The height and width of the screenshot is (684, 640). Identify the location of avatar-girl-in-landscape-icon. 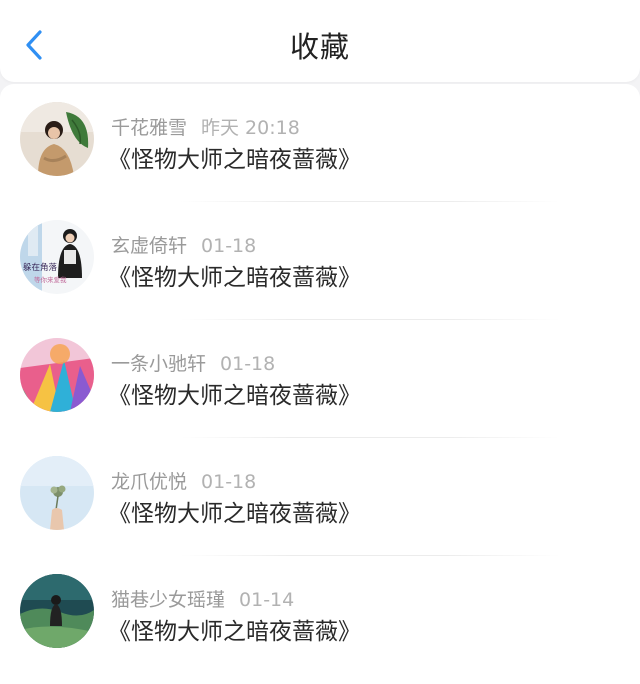
(57, 611).